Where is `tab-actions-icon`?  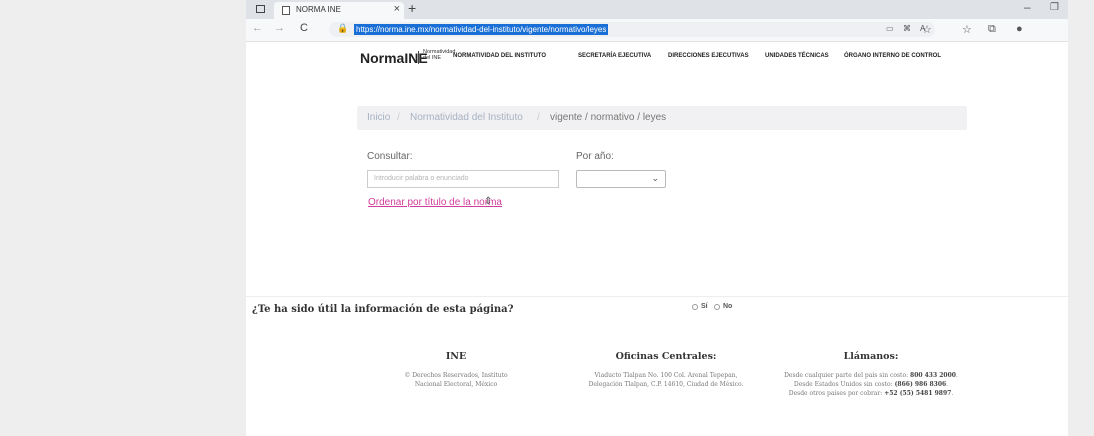
tab-actions-icon is located at coordinates (260, 9).